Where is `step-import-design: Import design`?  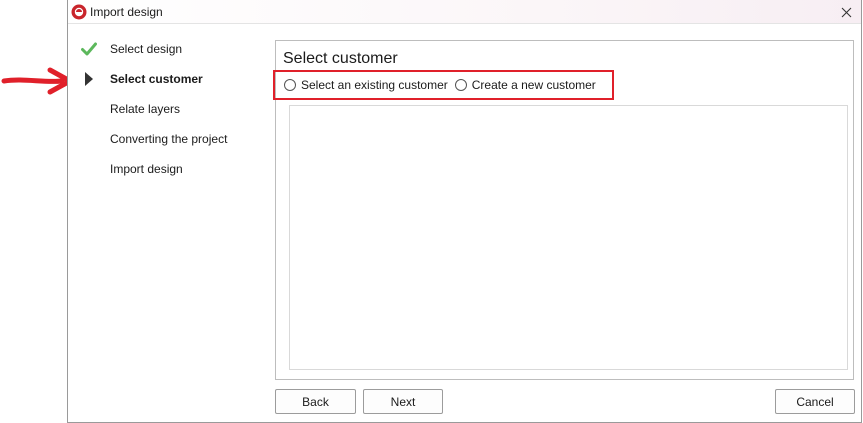 step-import-design: Import design is located at coordinates (168, 169).